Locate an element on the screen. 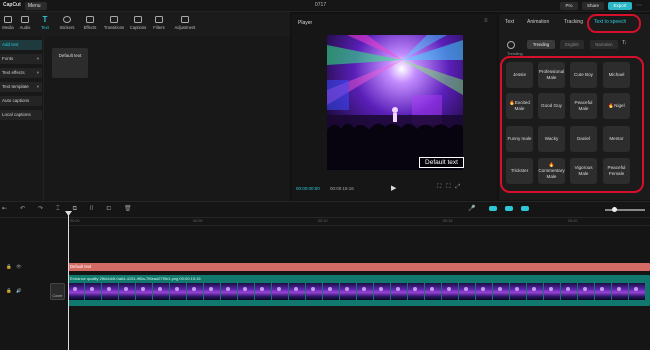  tool-label: Effects is located at coordinates (90, 27).